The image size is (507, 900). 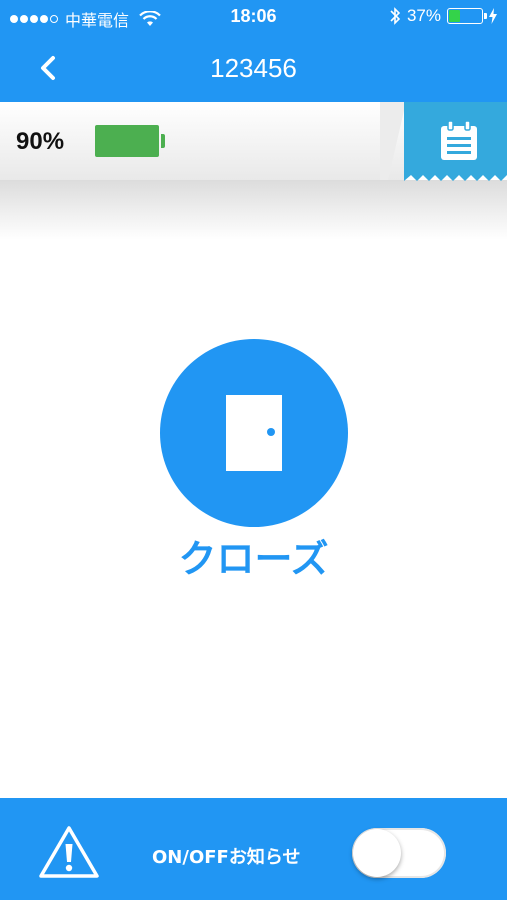 What do you see at coordinates (253, 17) in the screenshot?
I see `status-bar: 中華電信 18:06 37%` at bounding box center [253, 17].